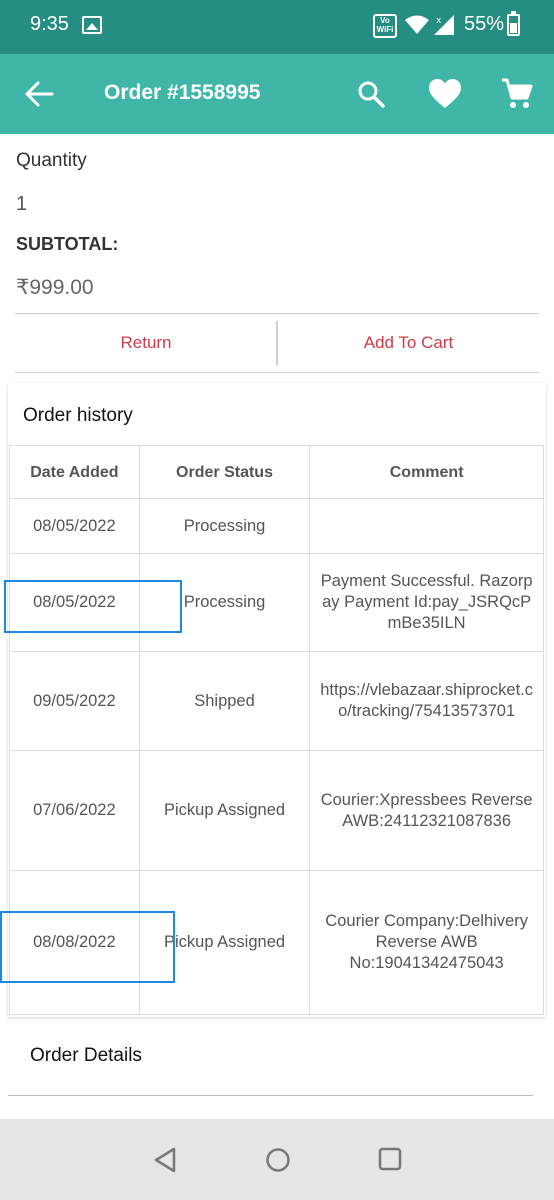 The width and height of the screenshot is (554, 1200). What do you see at coordinates (224, 810) in the screenshot?
I see `cell-status: Pickup Assigned` at bounding box center [224, 810].